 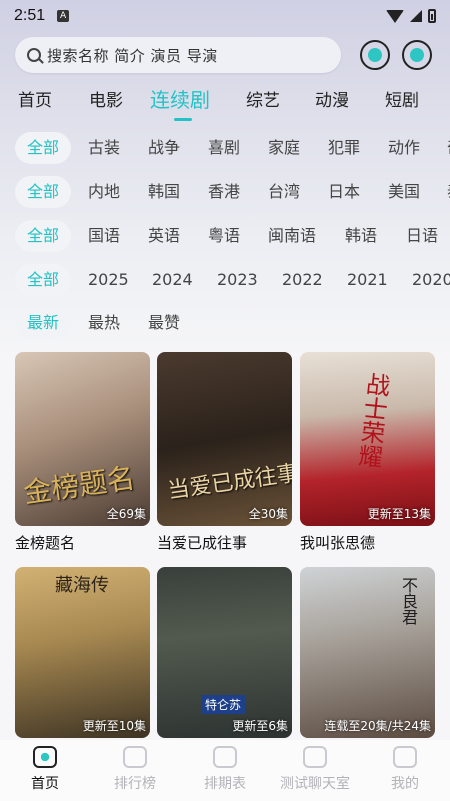 I want to click on poster-title-art: 特仑苏, so click(x=223, y=704).